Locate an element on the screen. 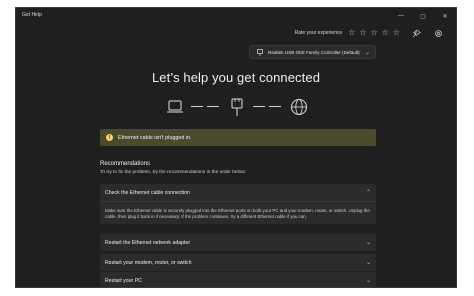  accordion-title: Check the Ethernet cable connection is located at coordinates (147, 192).